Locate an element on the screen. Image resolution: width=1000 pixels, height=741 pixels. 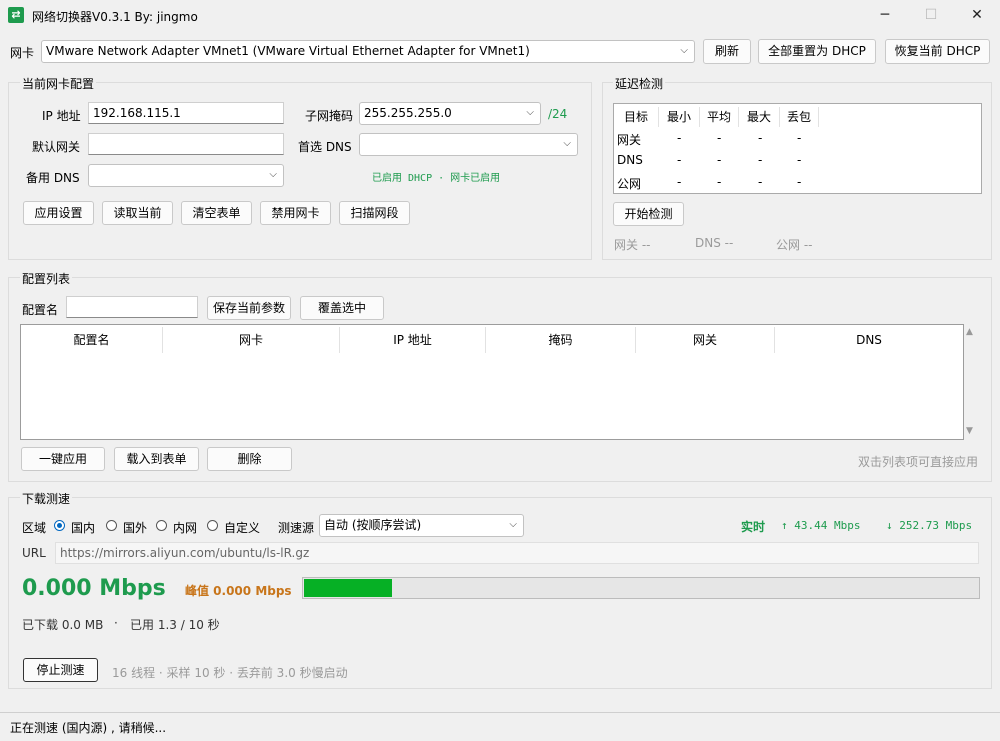
profile-name-input is located at coordinates (132, 307).